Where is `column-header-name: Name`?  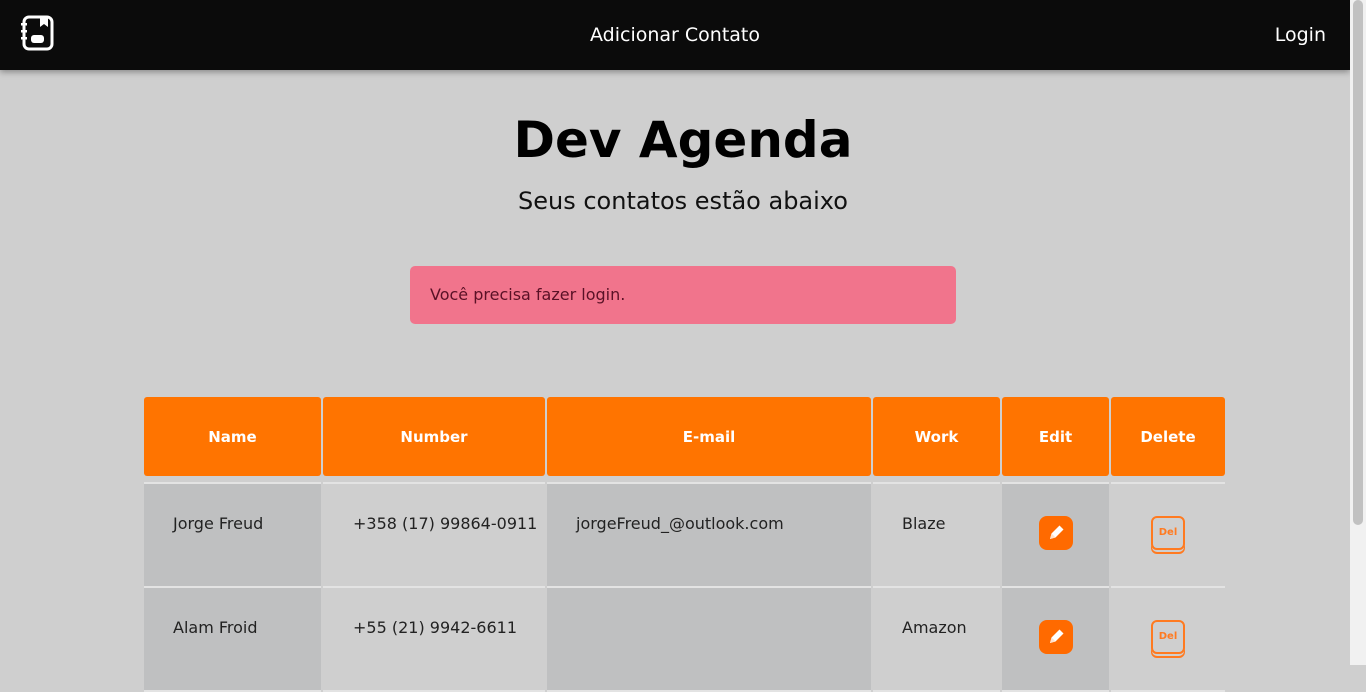
column-header-name: Name is located at coordinates (232, 436).